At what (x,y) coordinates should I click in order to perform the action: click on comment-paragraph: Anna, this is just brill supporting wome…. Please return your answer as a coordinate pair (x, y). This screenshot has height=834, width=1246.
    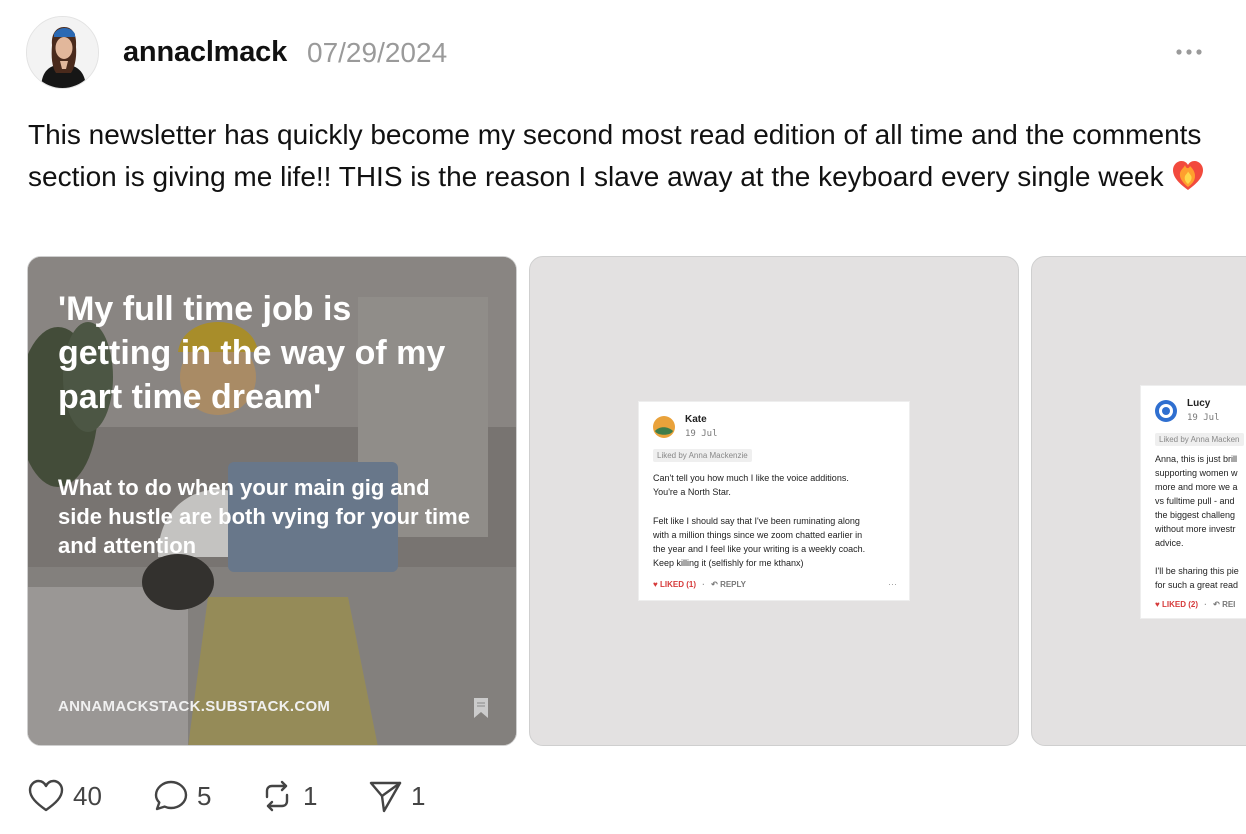
    Looking at the image, I should click on (1200, 501).